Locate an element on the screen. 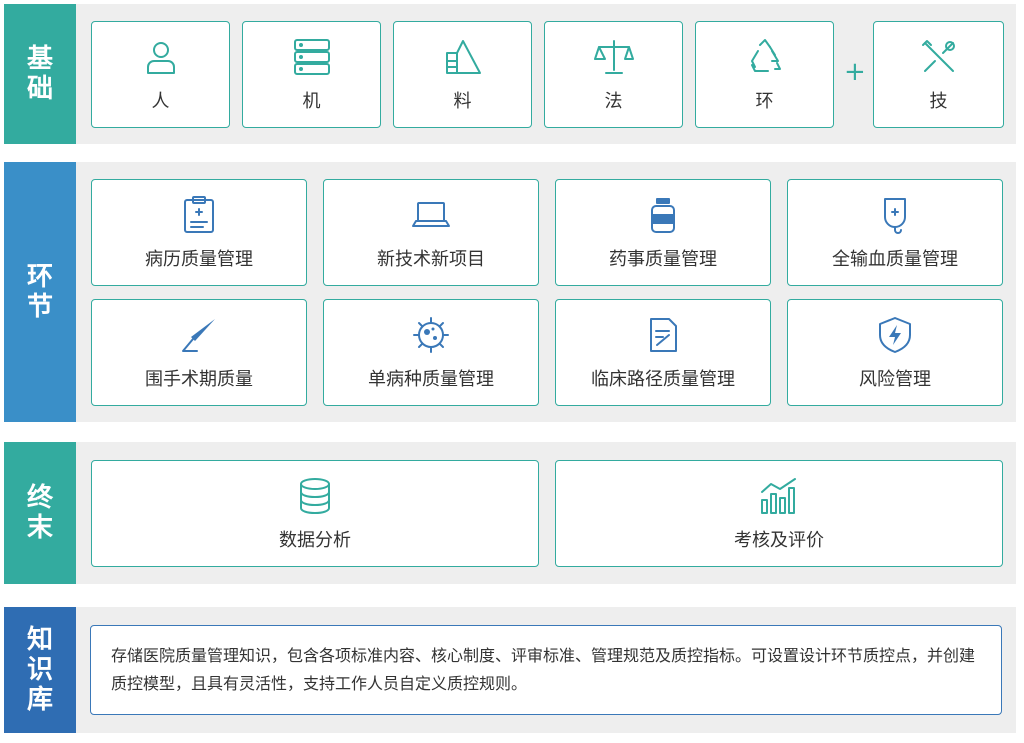  card-environment: 环 is located at coordinates (764, 74).